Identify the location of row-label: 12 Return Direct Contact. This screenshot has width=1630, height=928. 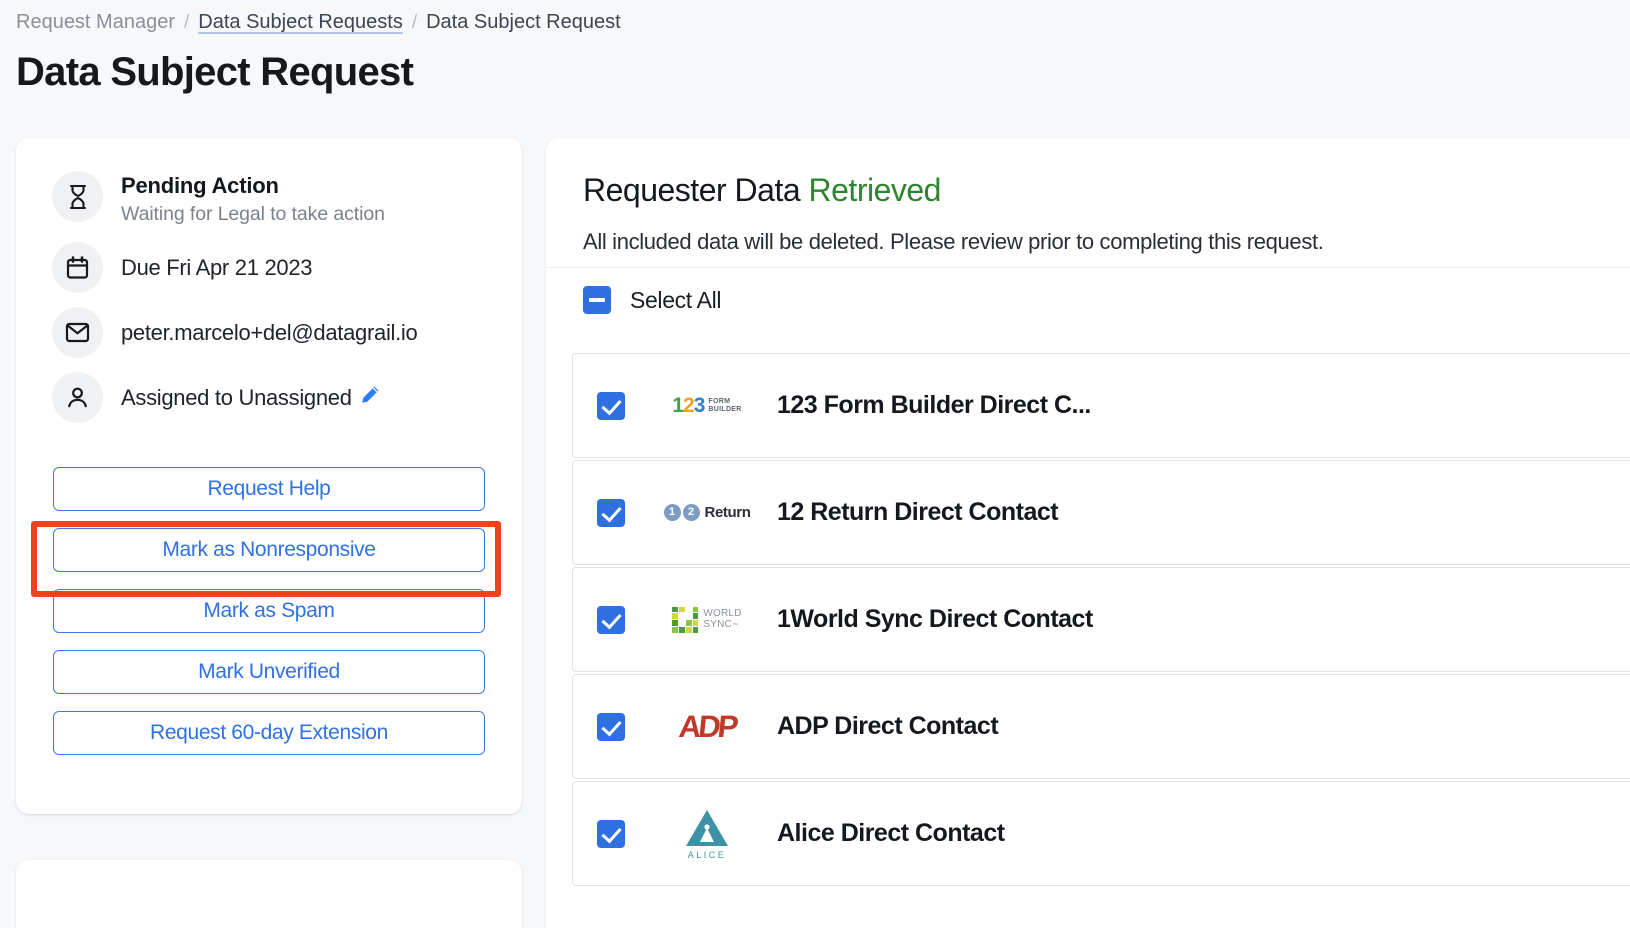
(918, 512).